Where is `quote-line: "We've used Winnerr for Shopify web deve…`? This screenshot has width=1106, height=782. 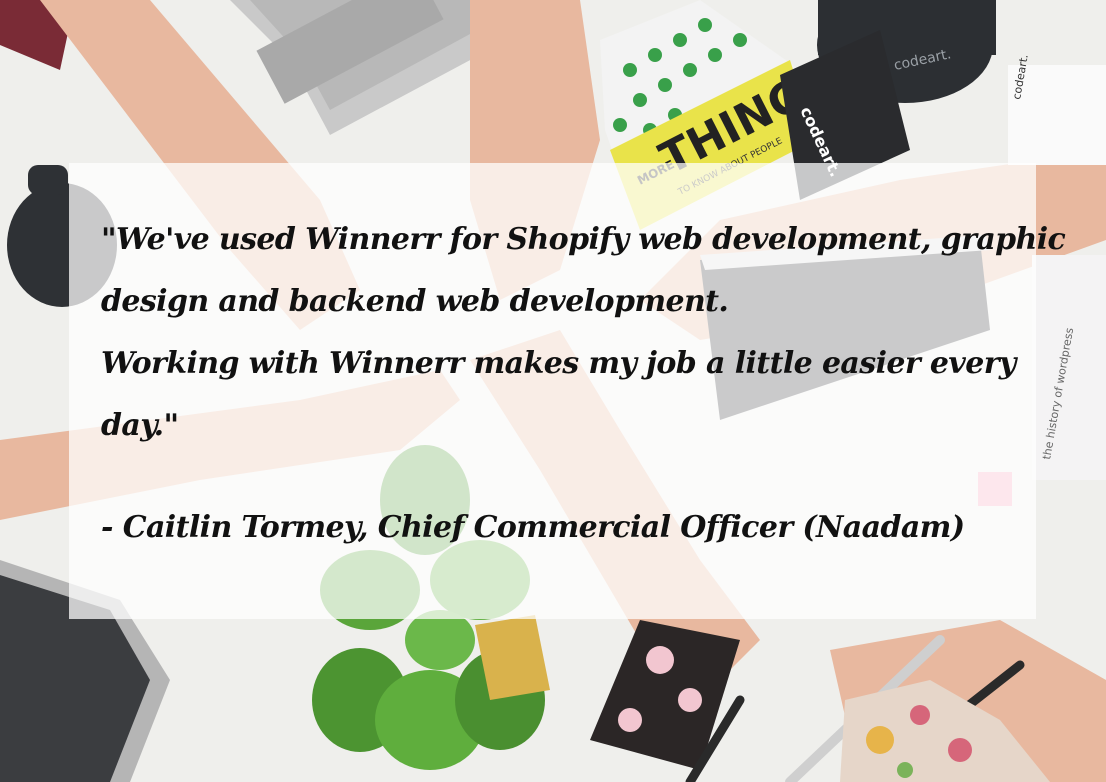 quote-line: "We've used Winnerr for Shopify web deve… is located at coordinates (583, 239).